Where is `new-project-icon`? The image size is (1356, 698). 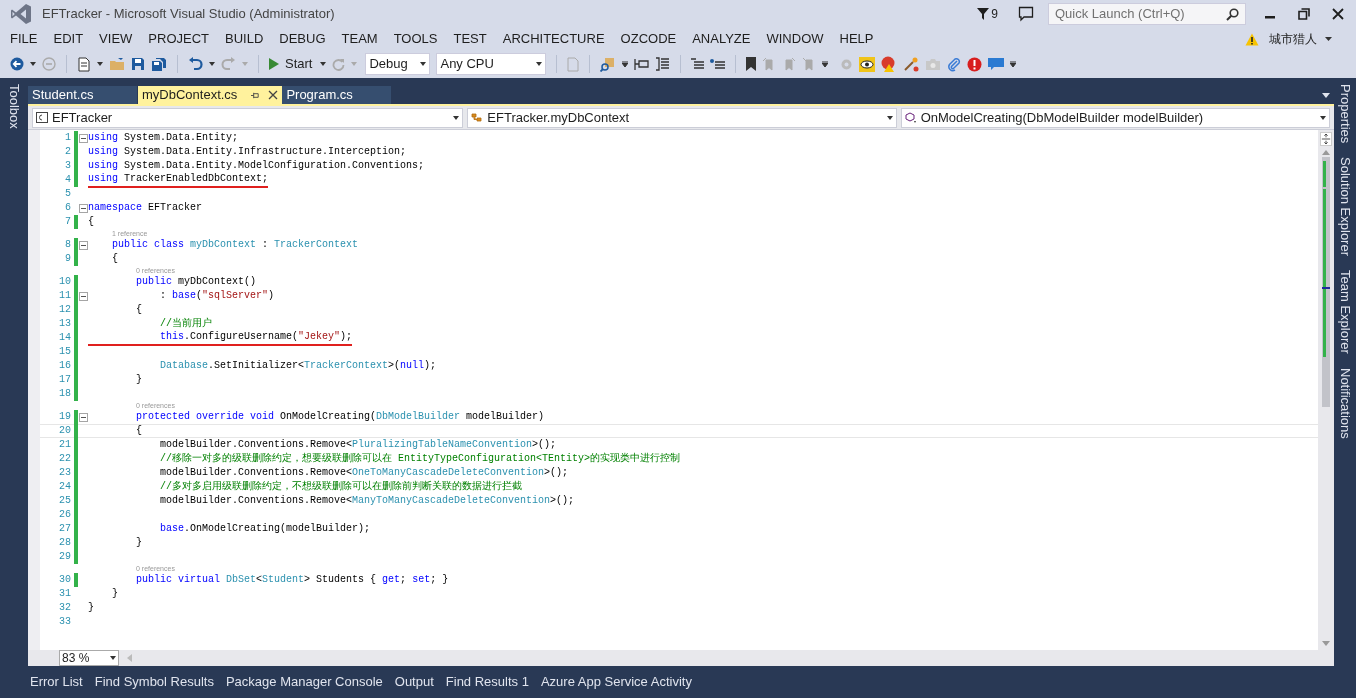 new-project-icon is located at coordinates (84, 64).